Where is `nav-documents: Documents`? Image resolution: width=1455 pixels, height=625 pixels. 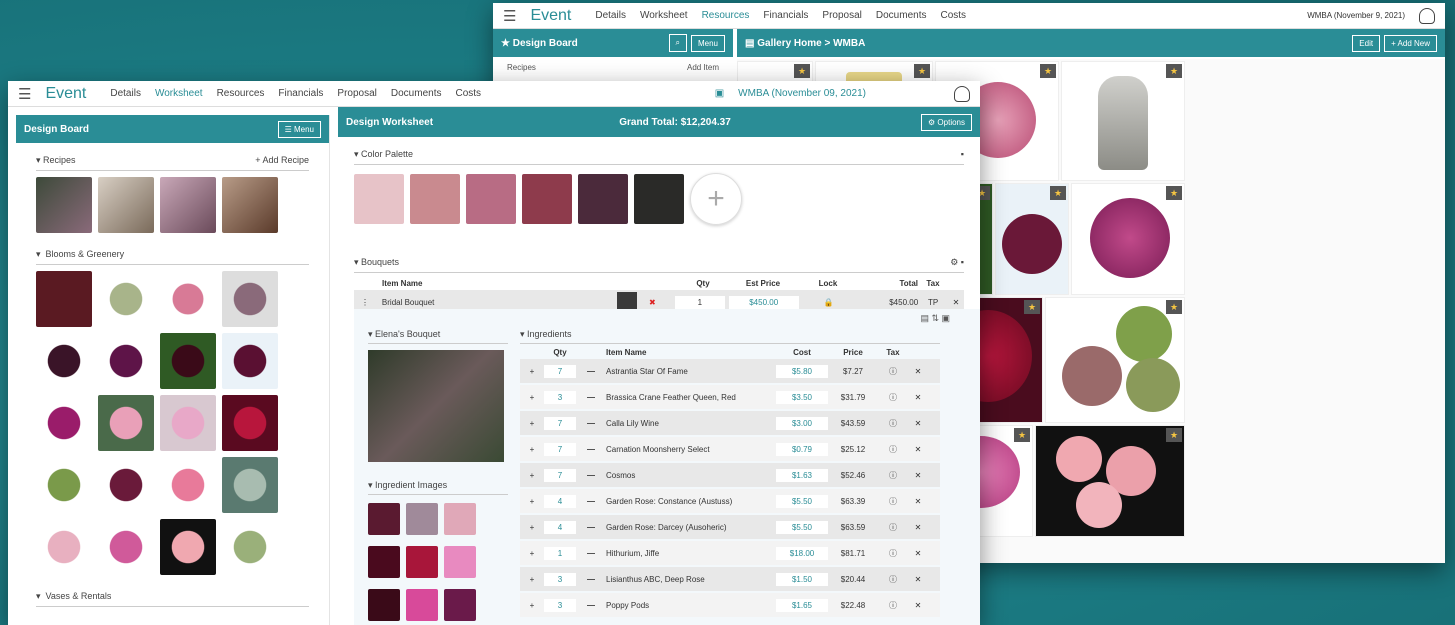
nav-documents: Documents is located at coordinates (416, 93).